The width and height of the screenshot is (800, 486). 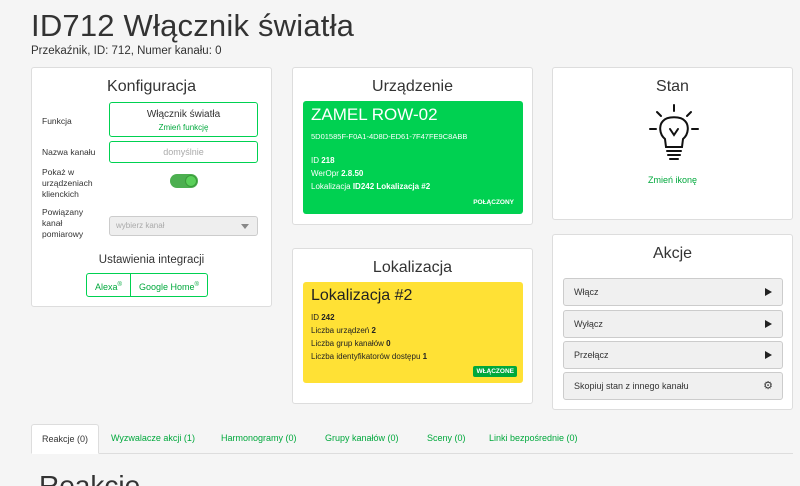 I want to click on google-home-button: Google Home®, so click(x=169, y=285).